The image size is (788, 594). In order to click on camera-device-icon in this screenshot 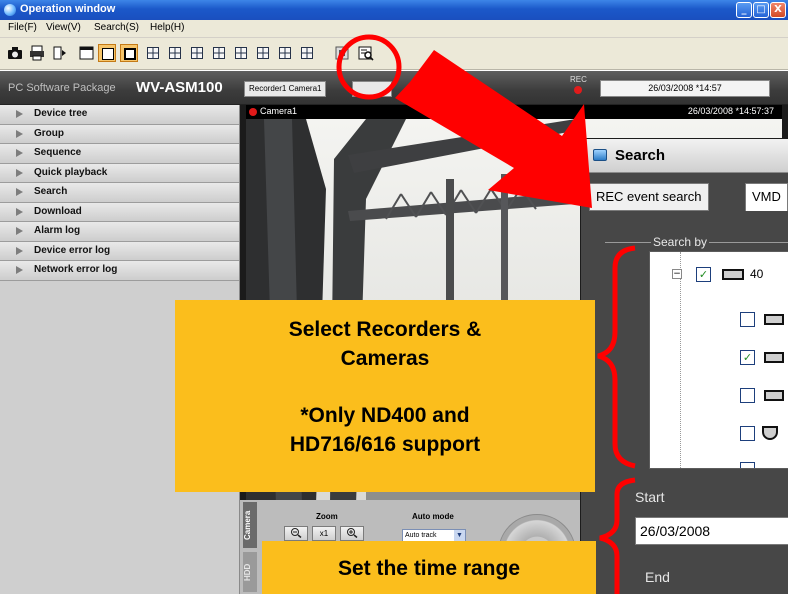, I will do `click(774, 395)`.